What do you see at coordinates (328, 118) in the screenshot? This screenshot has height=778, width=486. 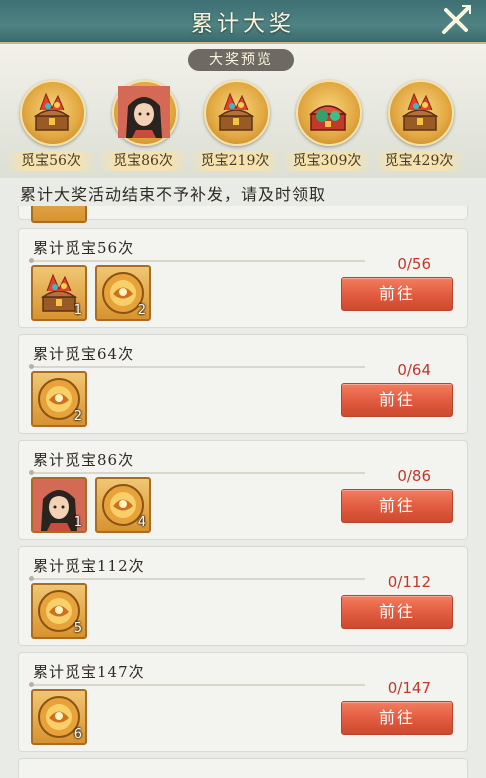 I see `jade-chest-icon` at bounding box center [328, 118].